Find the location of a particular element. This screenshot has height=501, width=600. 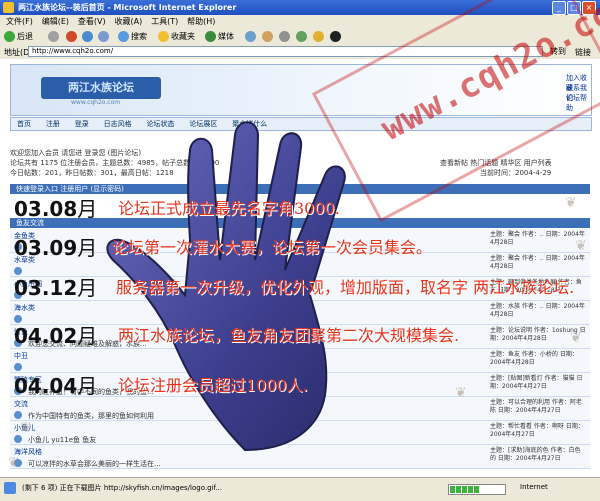

refresh-icon is located at coordinates (87, 36).